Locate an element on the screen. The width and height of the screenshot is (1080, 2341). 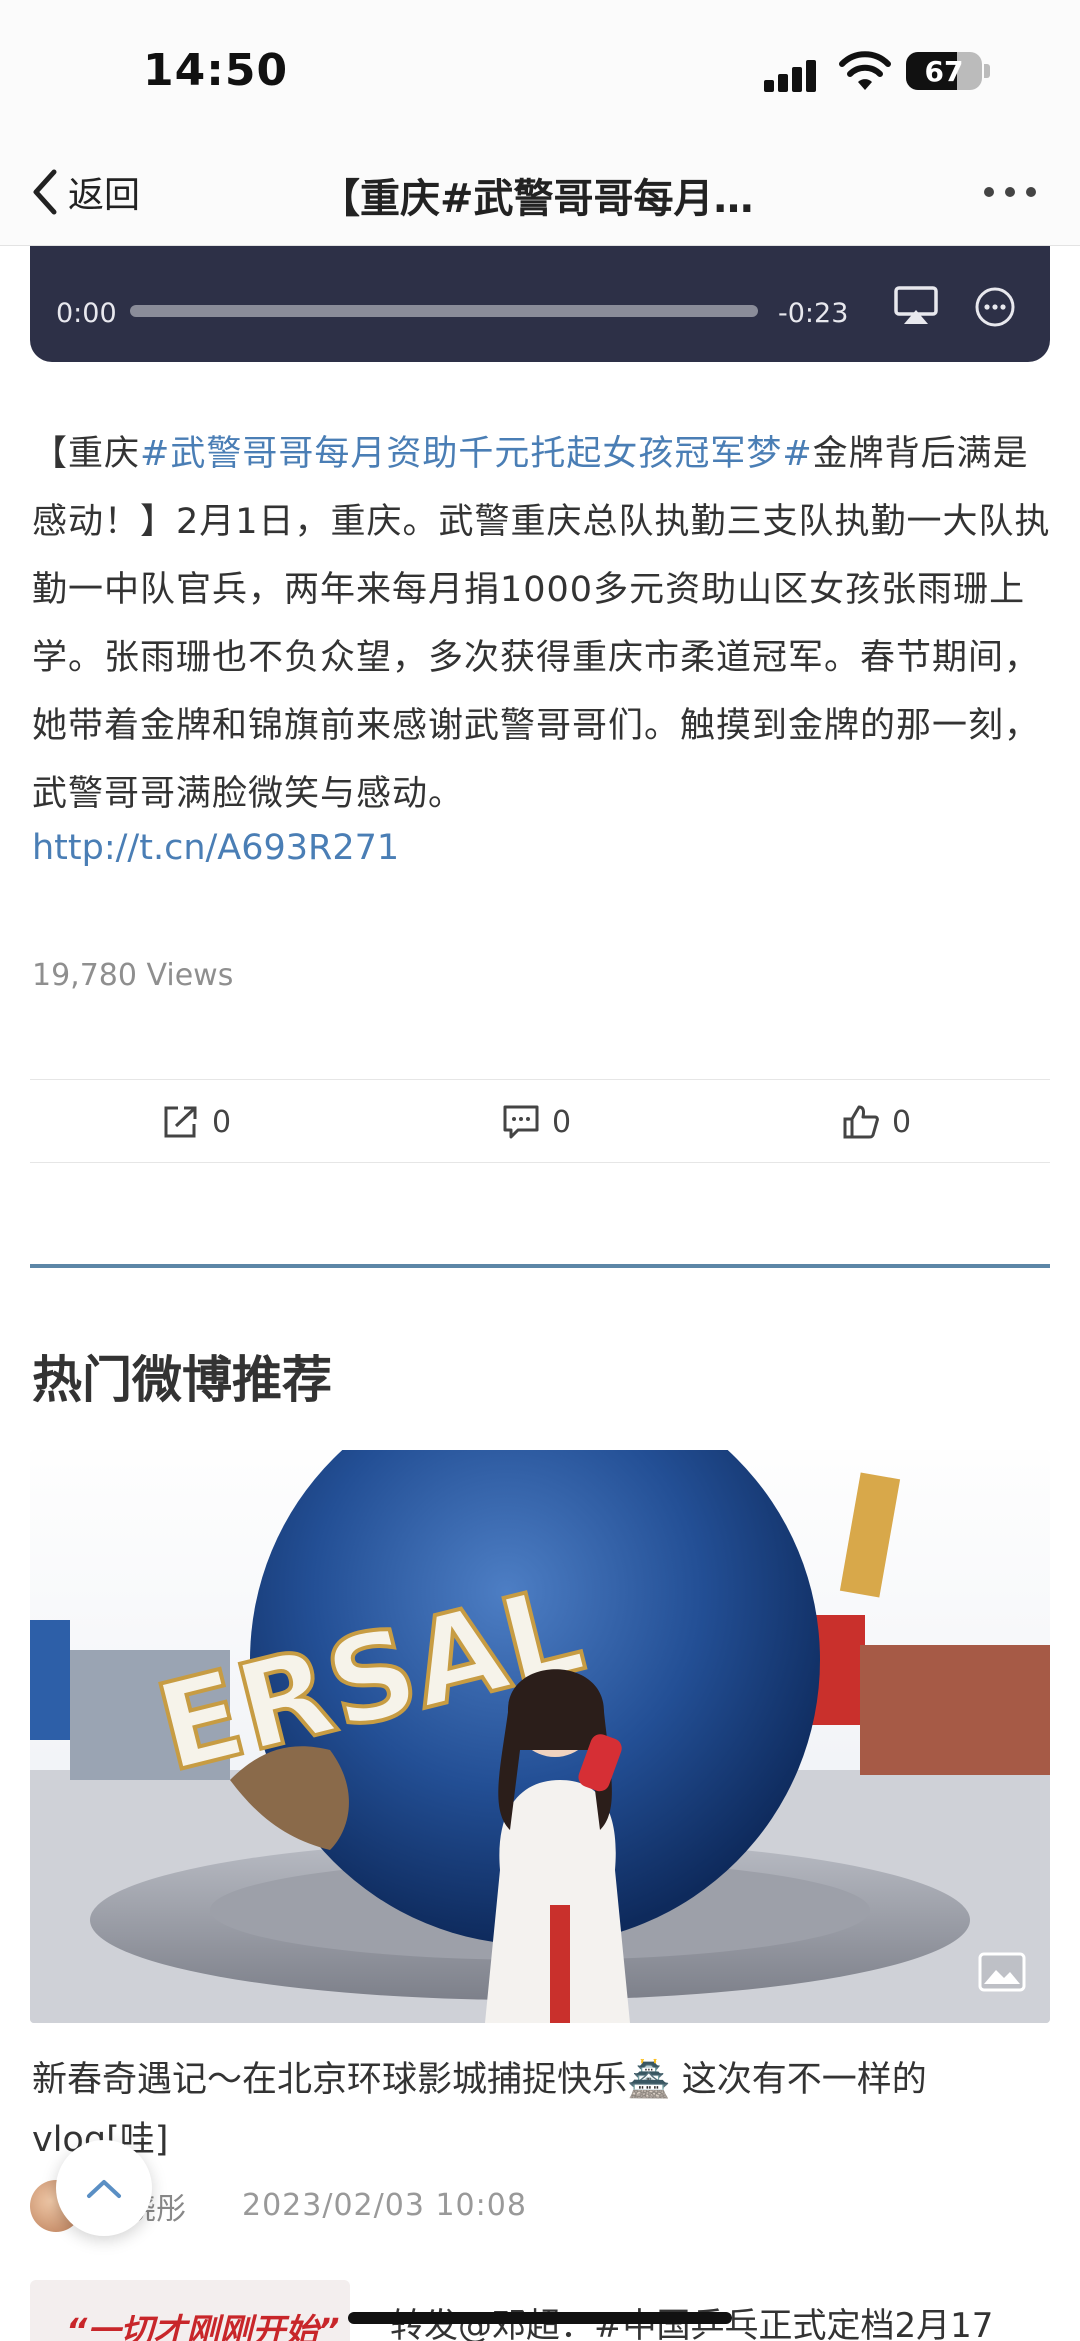
share-button: 0 is located at coordinates (196, 1122).